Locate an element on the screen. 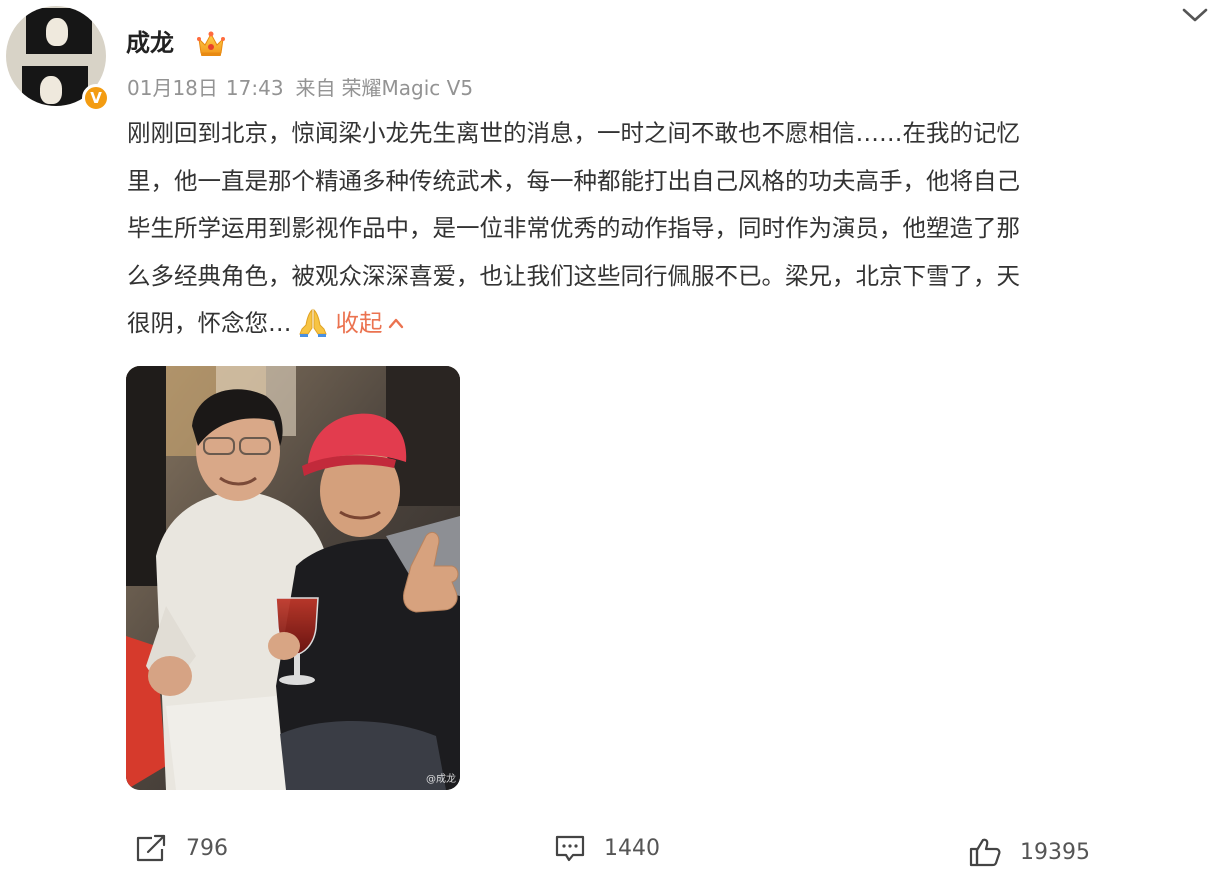 The image size is (1226, 880). comment-count: 1440 is located at coordinates (632, 848).